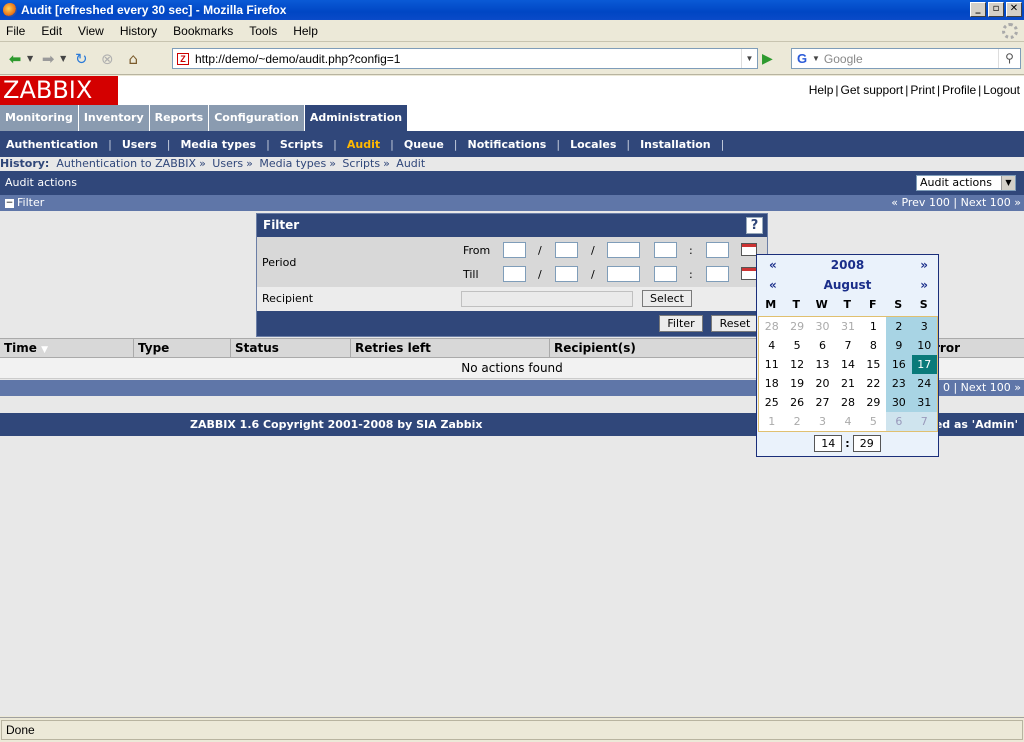 This screenshot has height=742, width=1024. Describe the element at coordinates (982, 388) in the screenshot. I see `pager-bottom: 0 | Next 100 »` at that location.